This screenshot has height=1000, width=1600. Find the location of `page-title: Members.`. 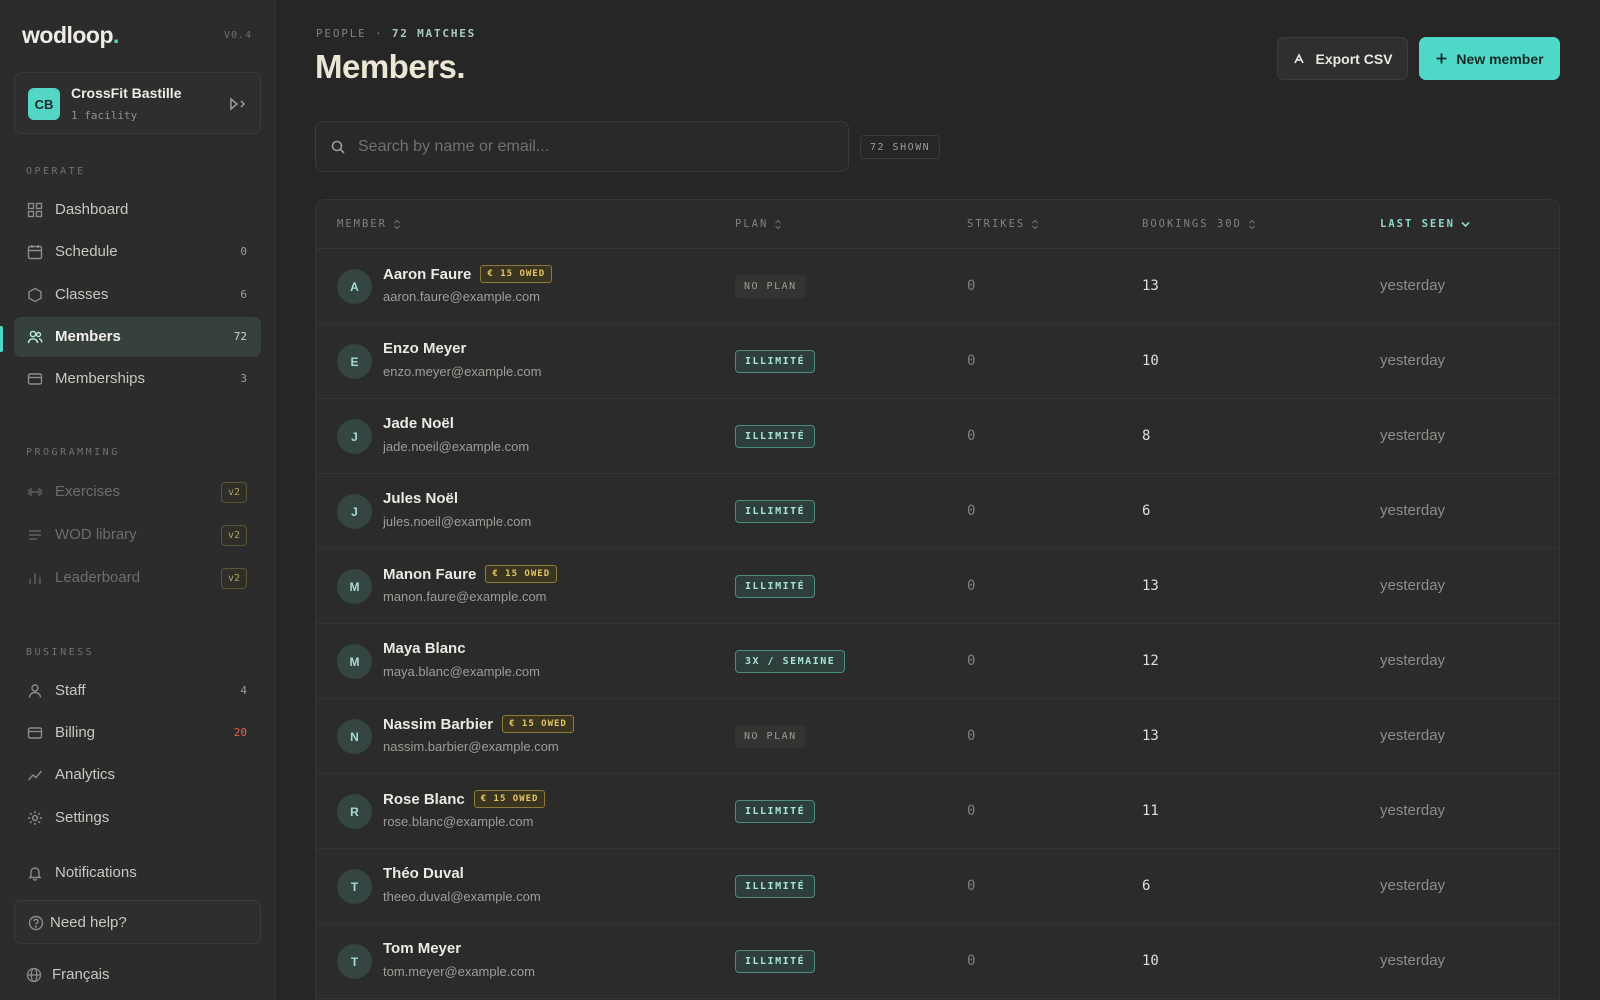

page-title: Members. is located at coordinates (390, 66).